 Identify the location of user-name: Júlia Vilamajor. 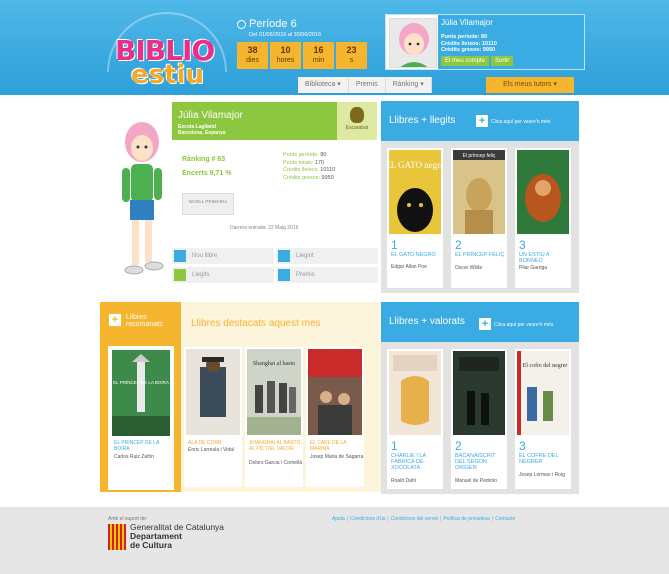
(467, 22).